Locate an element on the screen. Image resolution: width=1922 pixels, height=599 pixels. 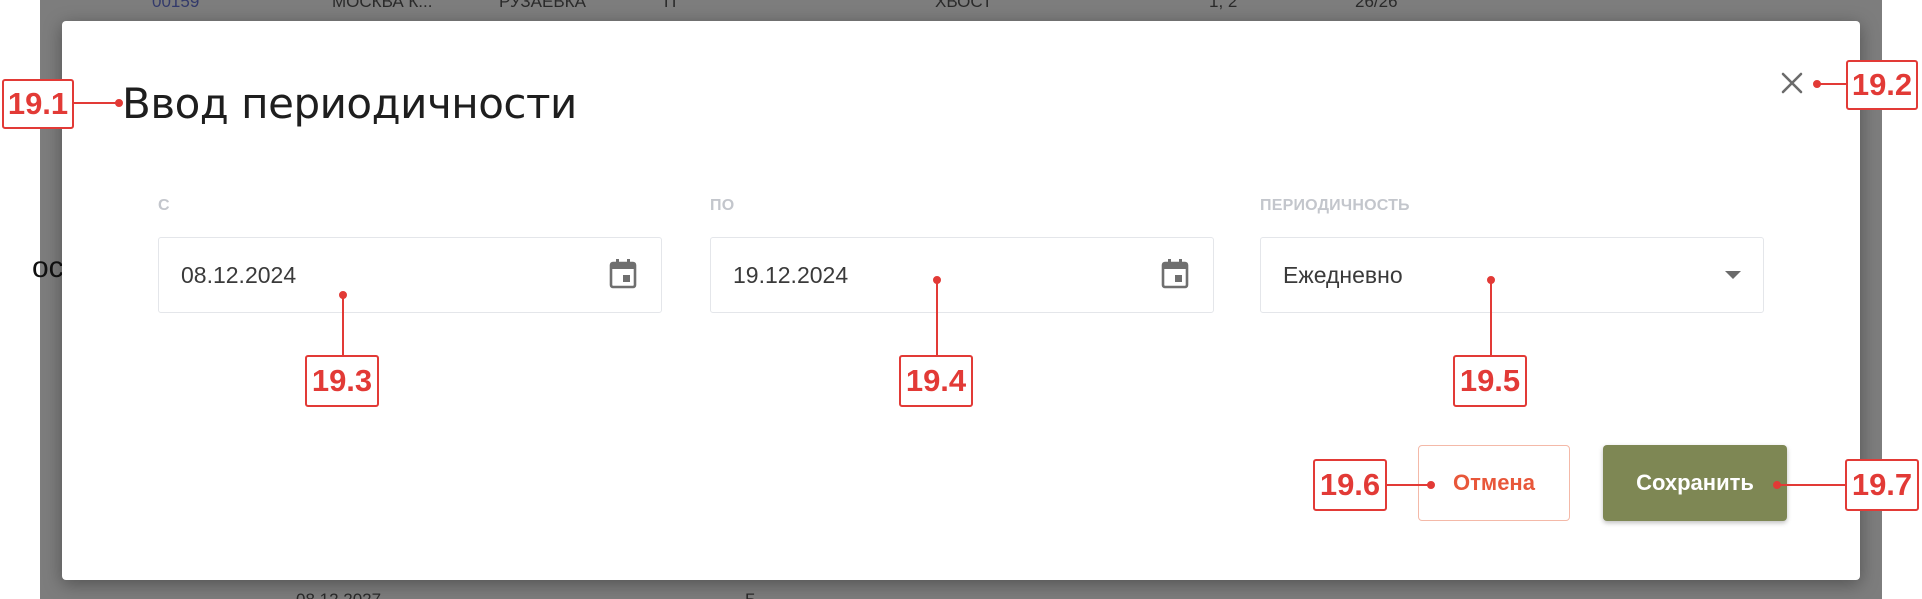
periodicity-value: Ежедневно is located at coordinates (1343, 275).